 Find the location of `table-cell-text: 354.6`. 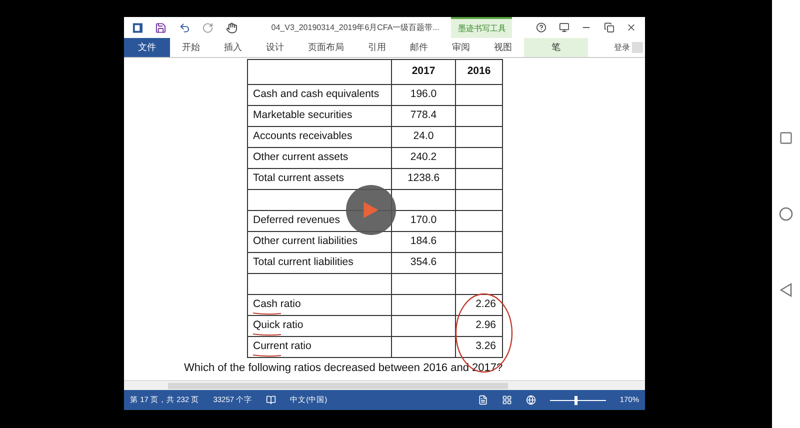

table-cell-text: 354.6 is located at coordinates (423, 262).